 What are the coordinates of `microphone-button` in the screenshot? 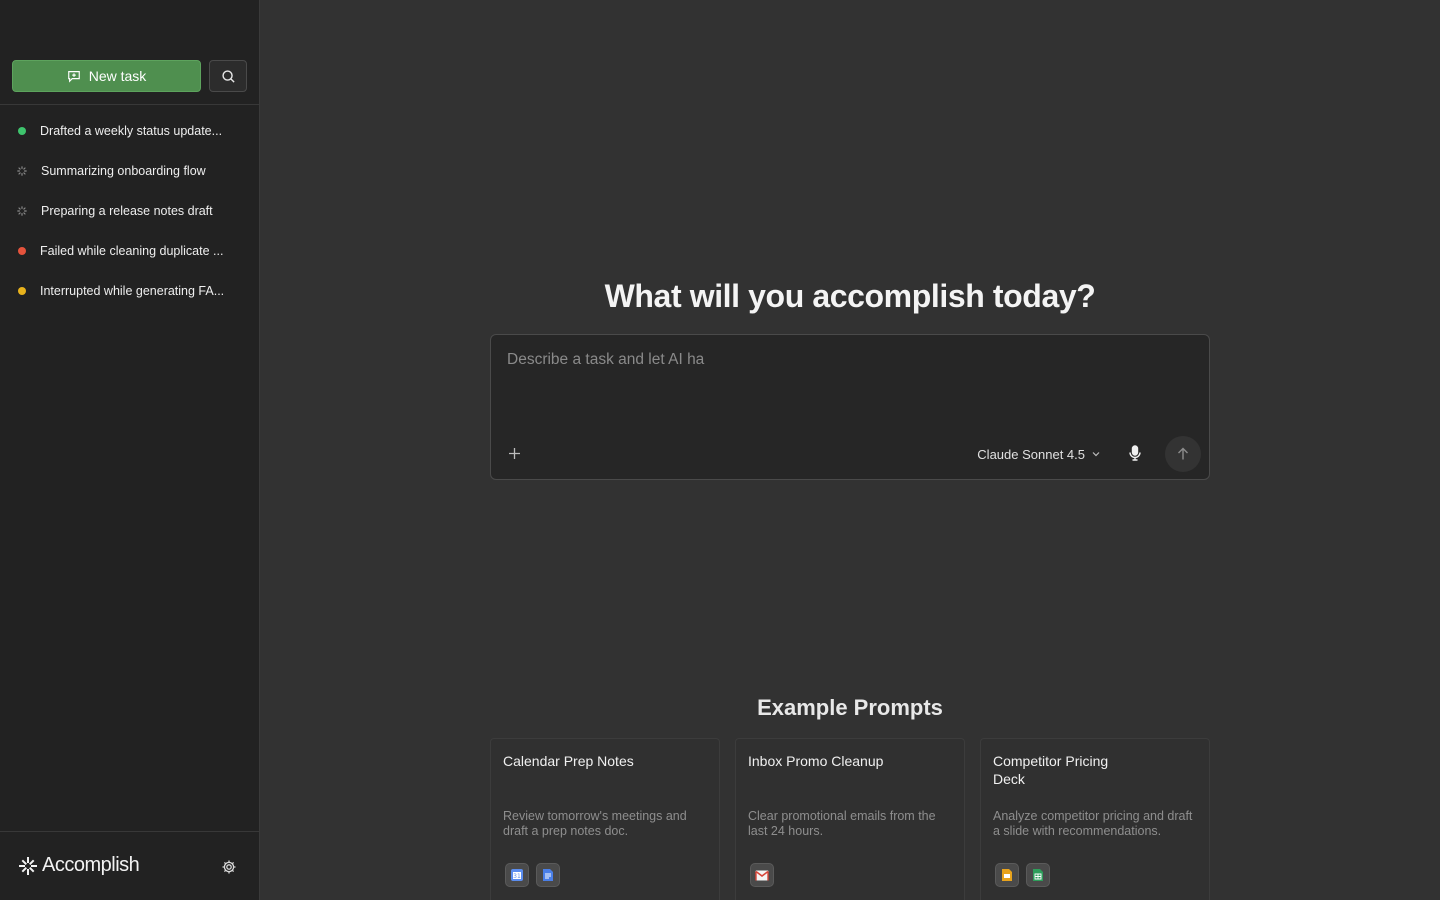 It's located at (1135, 453).